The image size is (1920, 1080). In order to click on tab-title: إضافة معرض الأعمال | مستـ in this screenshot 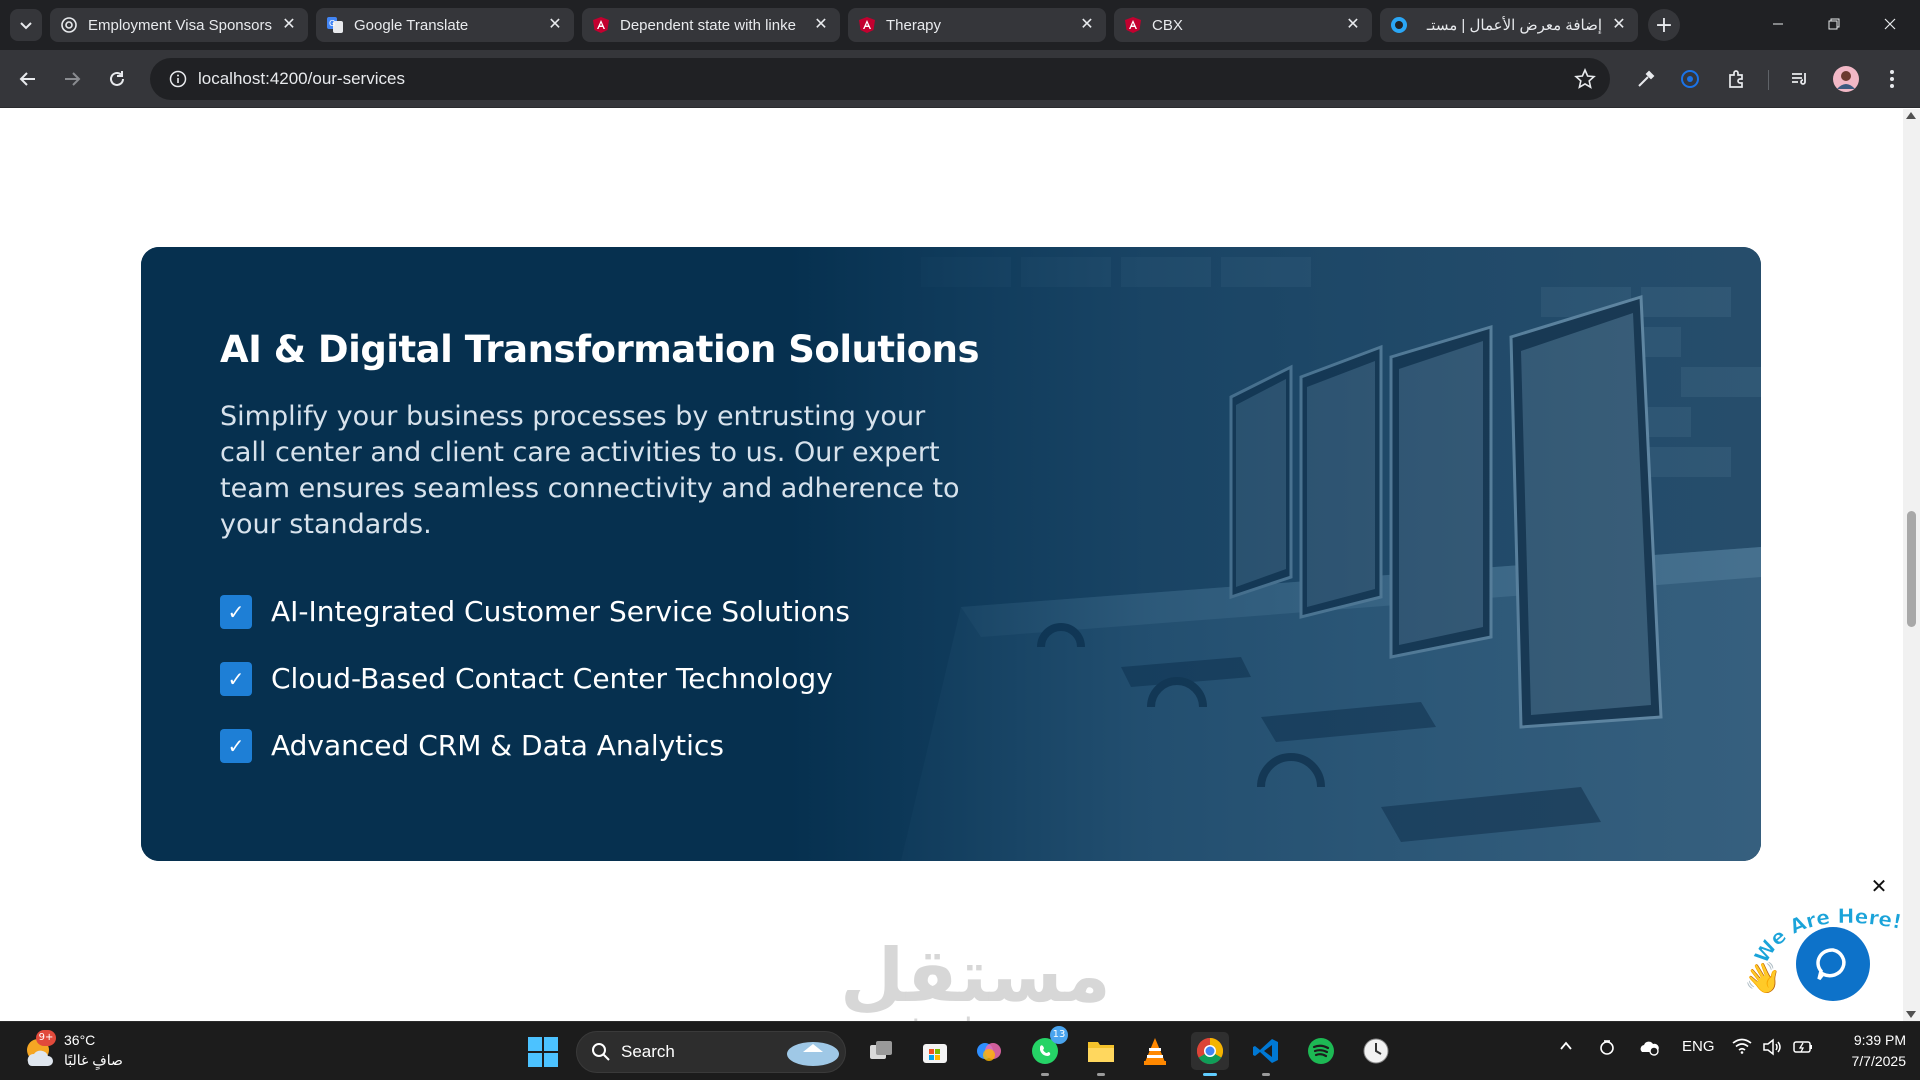, I will do `click(1514, 25)`.